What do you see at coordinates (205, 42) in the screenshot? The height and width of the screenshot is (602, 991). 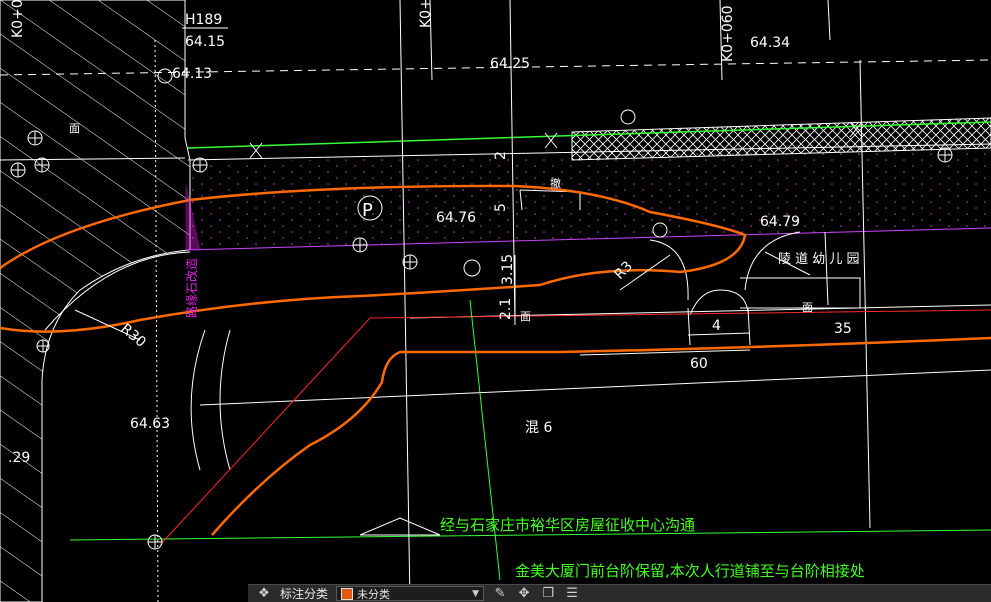 I see `elevation-label: 64.15` at bounding box center [205, 42].